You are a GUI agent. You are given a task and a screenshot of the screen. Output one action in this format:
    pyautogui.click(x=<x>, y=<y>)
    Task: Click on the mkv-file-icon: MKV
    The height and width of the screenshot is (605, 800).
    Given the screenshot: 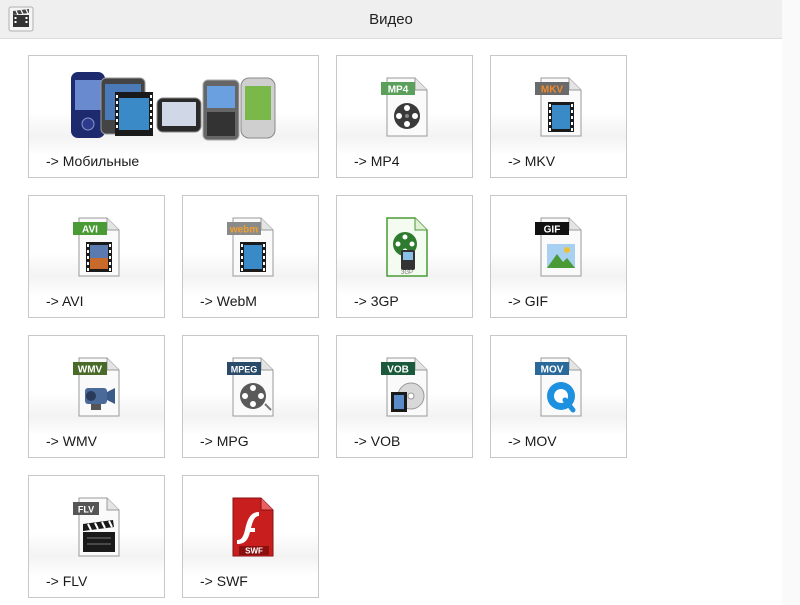 What is the action you would take?
    pyautogui.click(x=557, y=107)
    